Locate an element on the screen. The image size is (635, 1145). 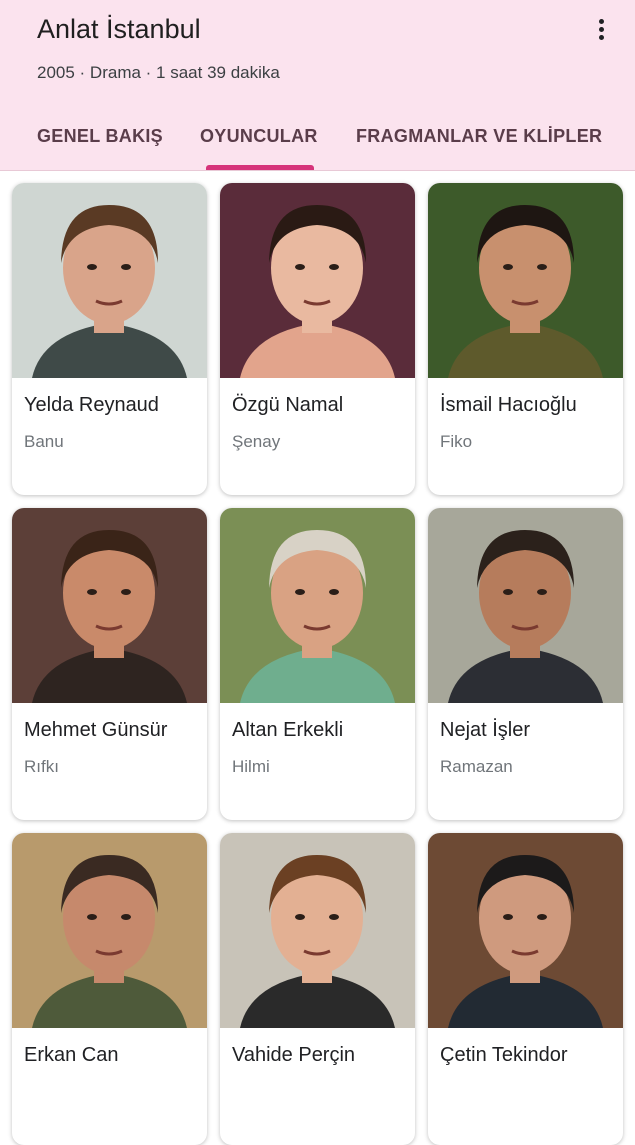
cast-card: Erkan Can is located at coordinates (109, 989).